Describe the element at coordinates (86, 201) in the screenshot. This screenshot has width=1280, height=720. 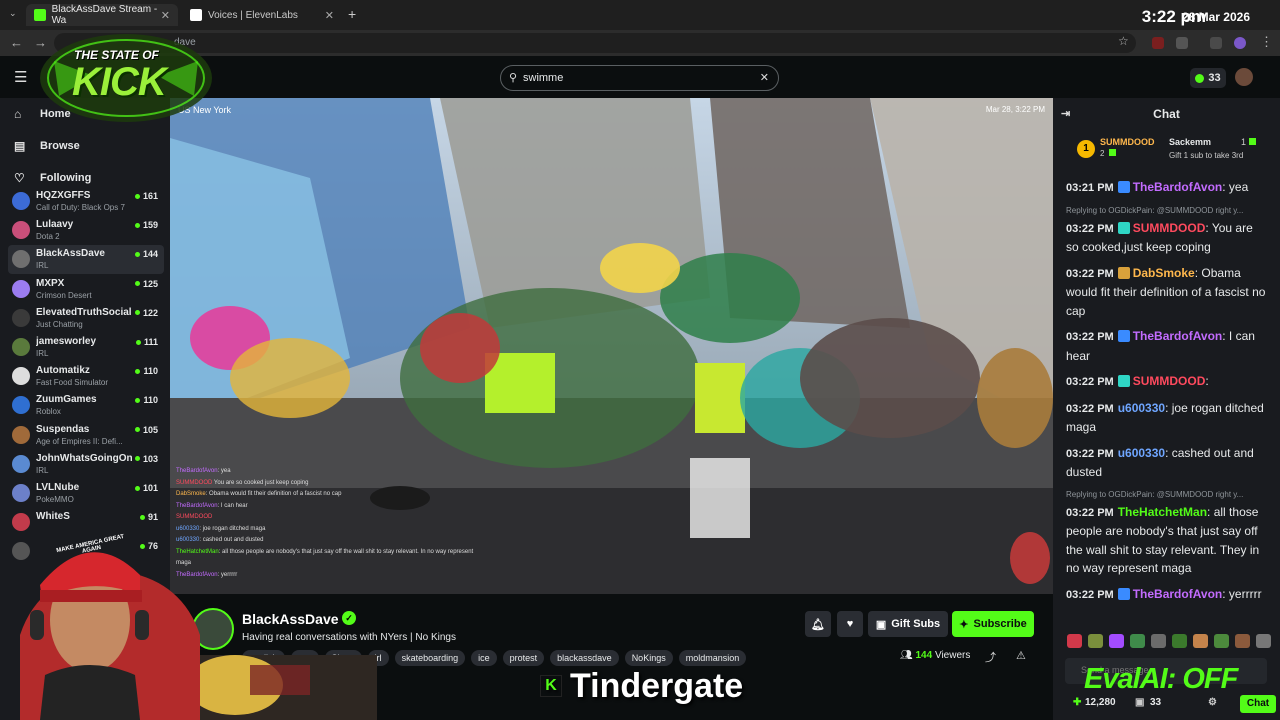
I see `sidebar-channel: HQZXGFFS Call of Duty: Black Ops 7 161` at that location.